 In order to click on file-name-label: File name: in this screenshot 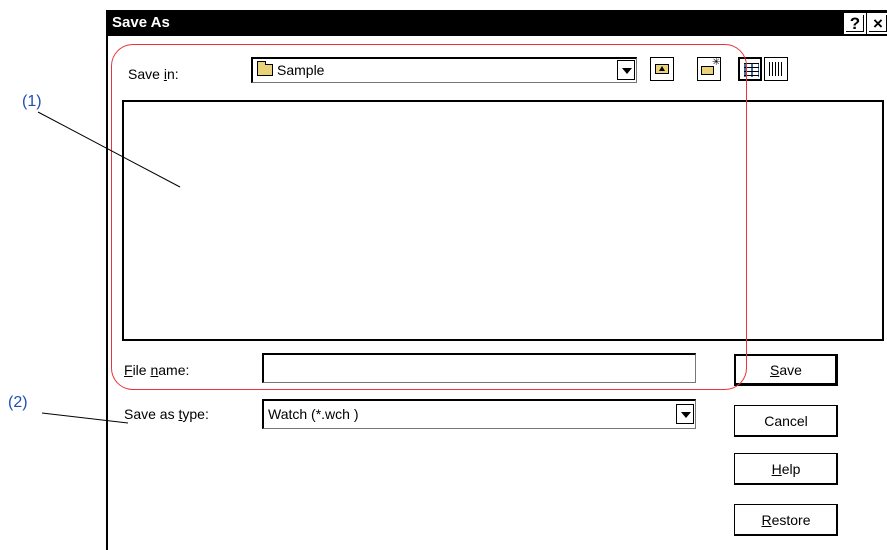, I will do `click(157, 370)`.